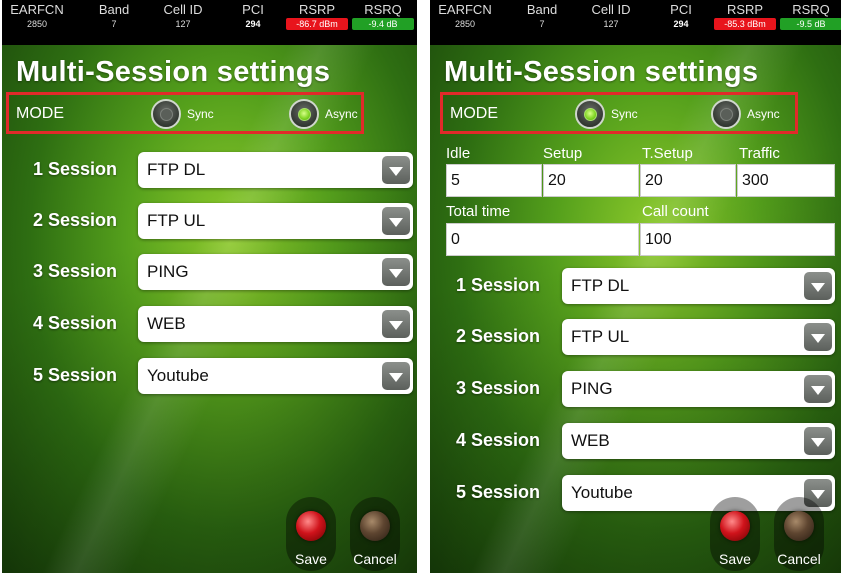 The image size is (841, 573). I want to click on session-row-1: 1 Session FTP DL, so click(209, 171).